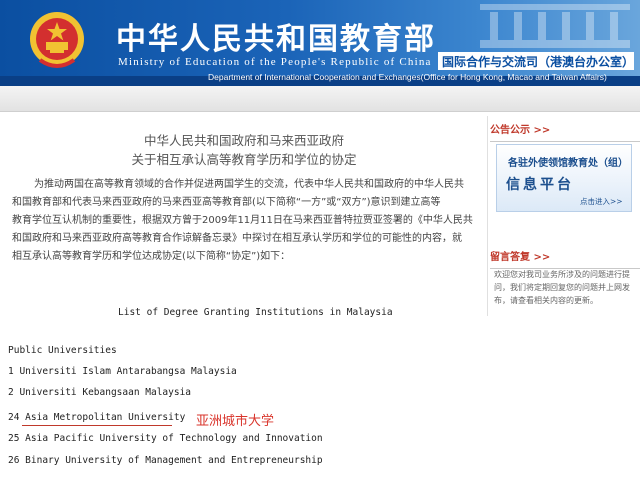 Image resolution: width=640 pixels, height=493 pixels. Describe the element at coordinates (276, 36) in the screenshot. I see `site-title: 中华人民共和国教育部` at that location.